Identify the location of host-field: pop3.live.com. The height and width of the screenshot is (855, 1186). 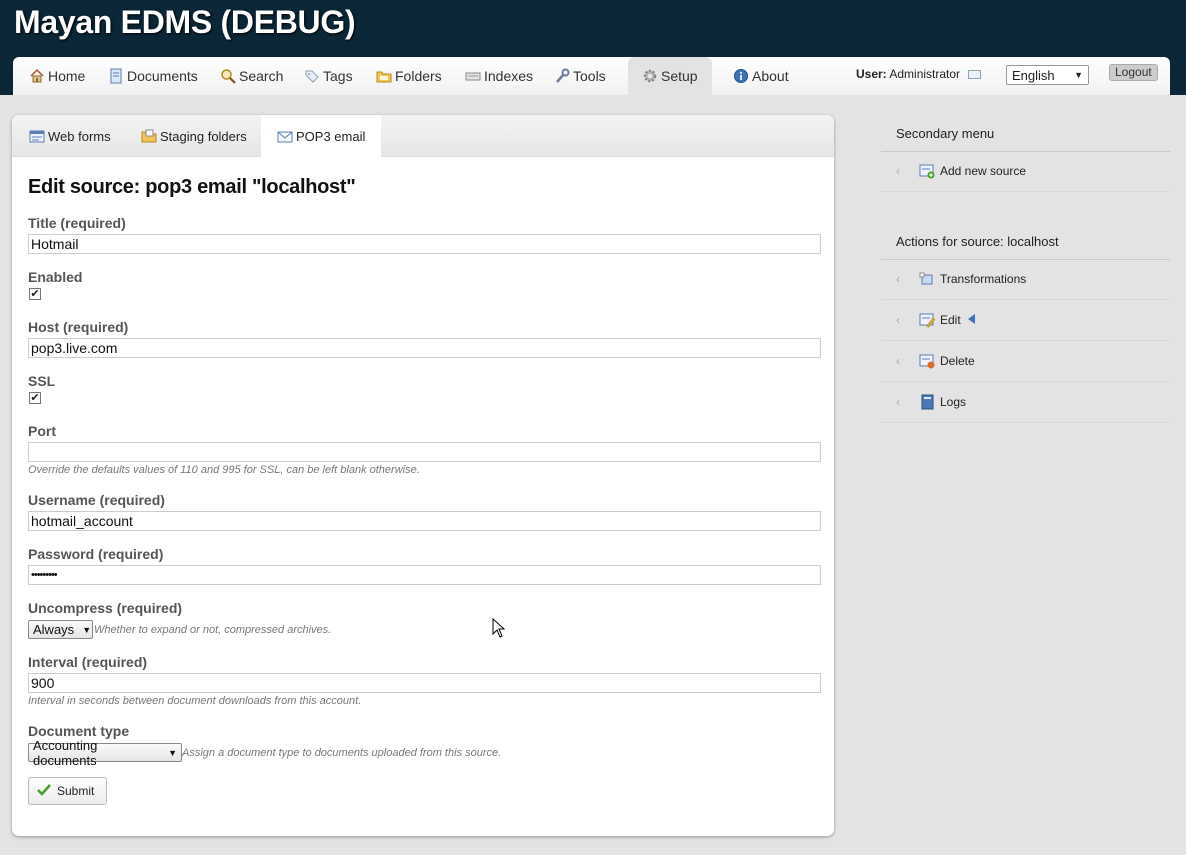
(424, 348).